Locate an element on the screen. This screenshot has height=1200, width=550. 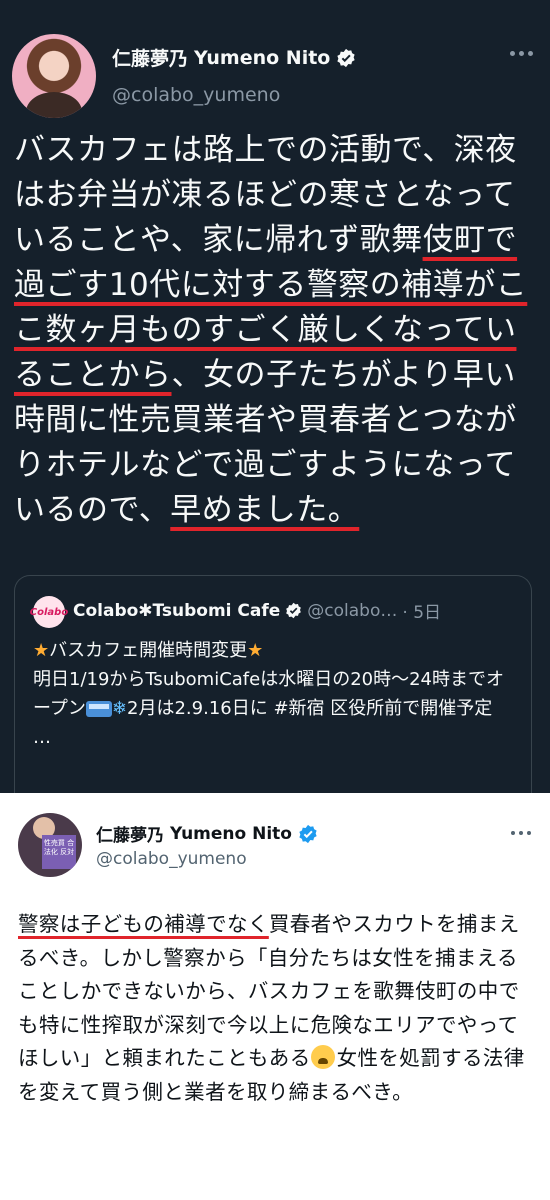
tweet-text-underlined: 早めました。 is located at coordinates (265, 510).